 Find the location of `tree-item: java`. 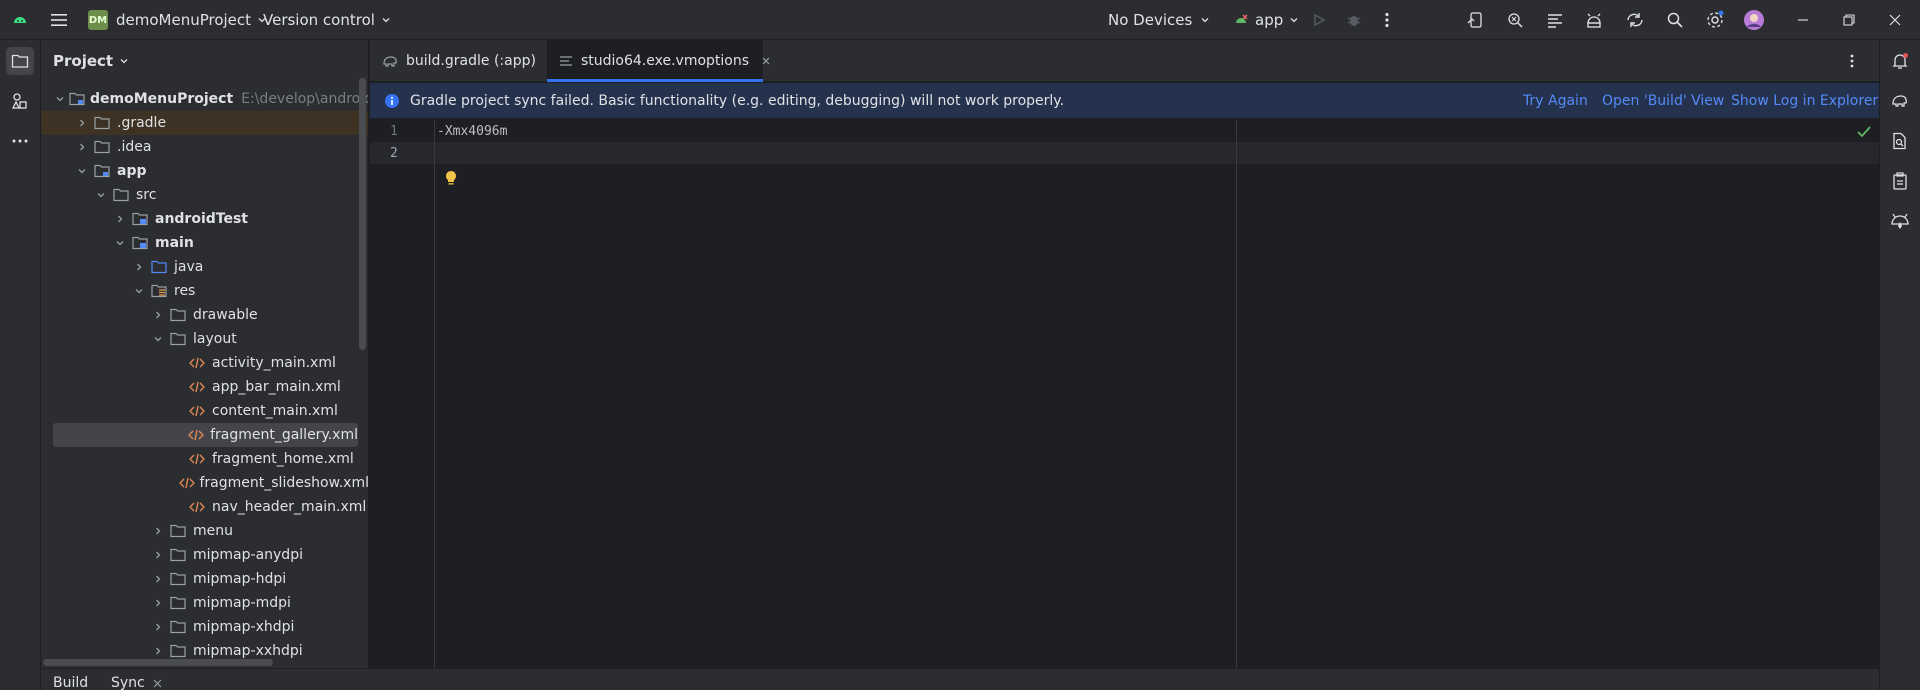

tree-item: java is located at coordinates (204, 267).